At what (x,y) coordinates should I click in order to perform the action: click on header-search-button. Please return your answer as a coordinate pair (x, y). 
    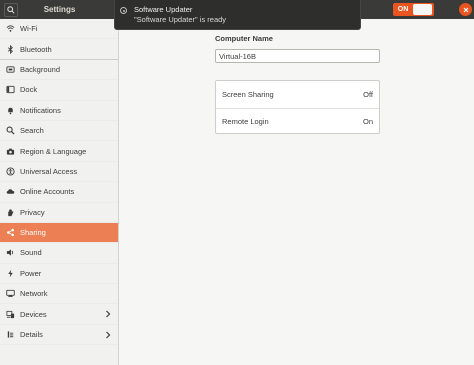
    Looking at the image, I should click on (11, 9).